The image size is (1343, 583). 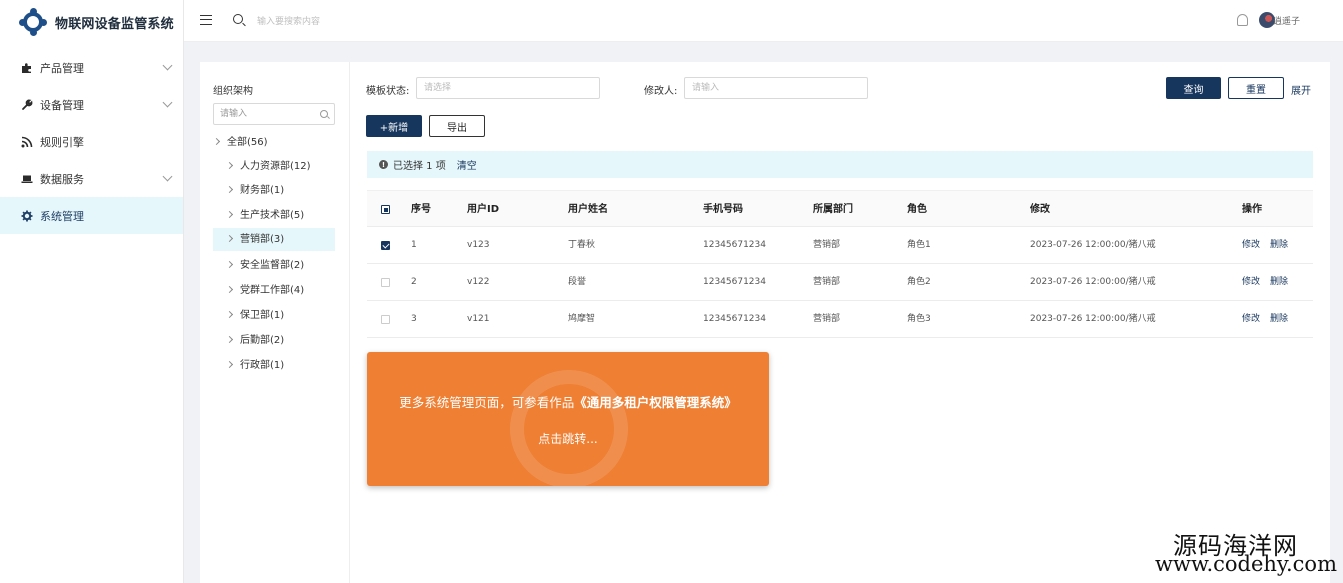 What do you see at coordinates (272, 290) in the screenshot?
I see `tree-node-label: 党群工作部(4)` at bounding box center [272, 290].